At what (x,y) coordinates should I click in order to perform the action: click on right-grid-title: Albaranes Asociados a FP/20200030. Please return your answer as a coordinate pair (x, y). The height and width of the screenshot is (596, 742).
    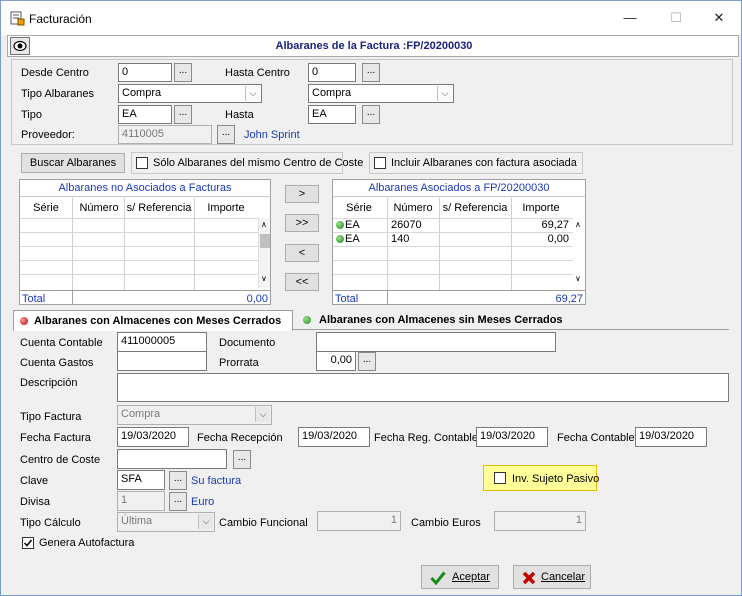
    Looking at the image, I should click on (459, 189).